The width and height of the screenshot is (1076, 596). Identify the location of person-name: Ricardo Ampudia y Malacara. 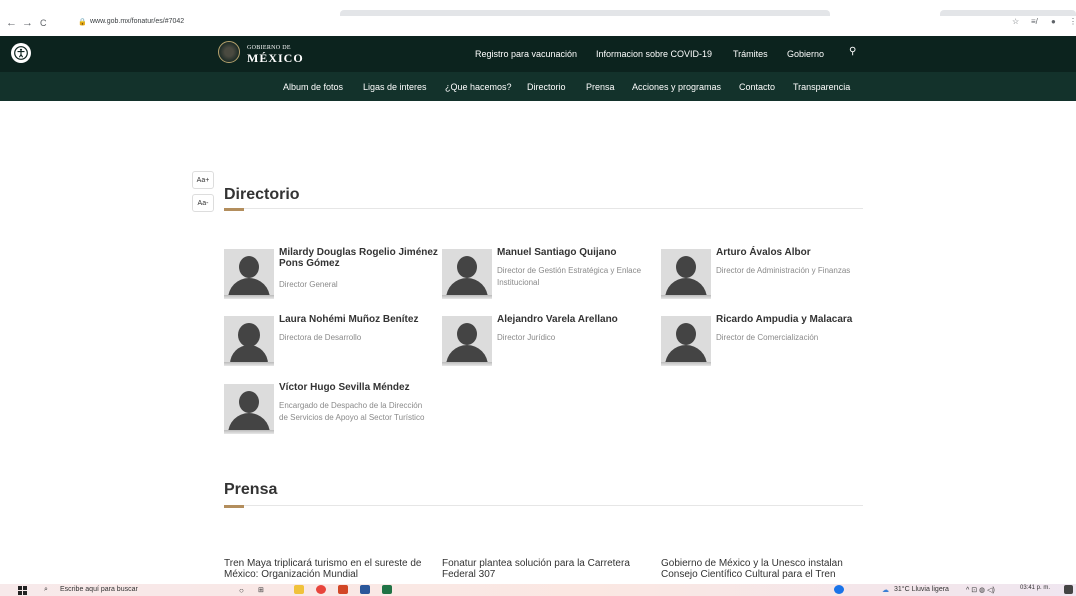
(796, 319).